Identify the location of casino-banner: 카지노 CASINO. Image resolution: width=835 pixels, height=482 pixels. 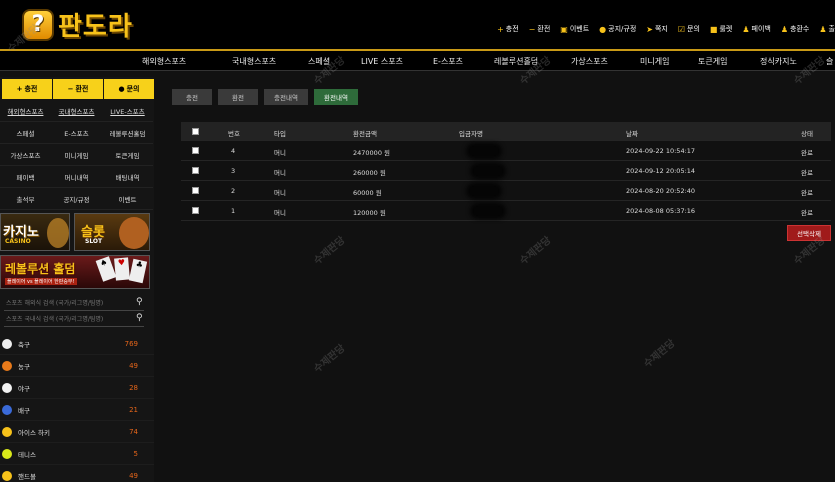
(35, 232).